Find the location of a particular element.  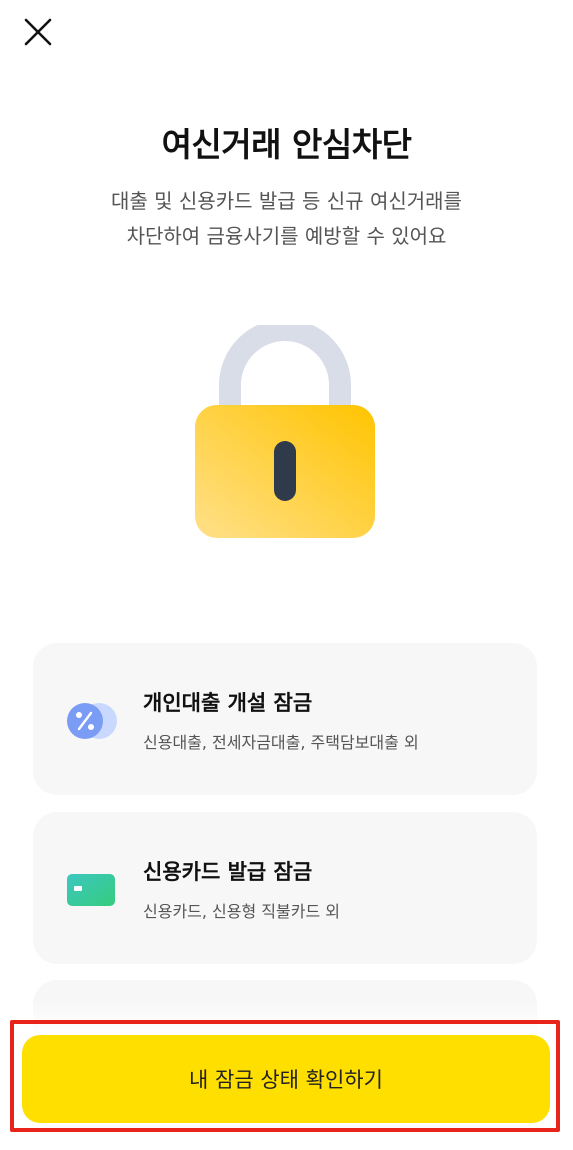

percent-coin-icon is located at coordinates (92, 721).